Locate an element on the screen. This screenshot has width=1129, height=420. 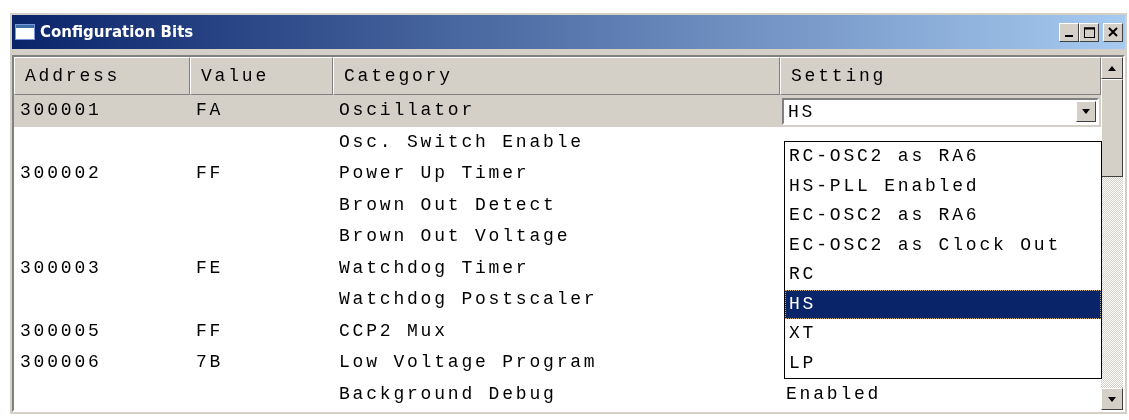
down-arrow-icon is located at coordinates (1112, 399).